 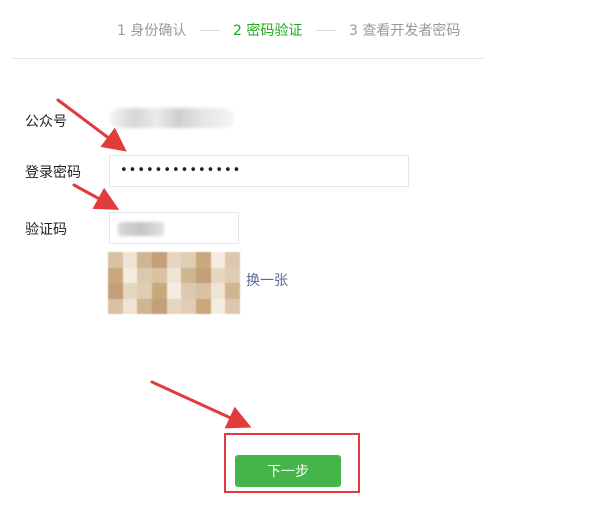 I want to click on header-divider, so click(x=248, y=58).